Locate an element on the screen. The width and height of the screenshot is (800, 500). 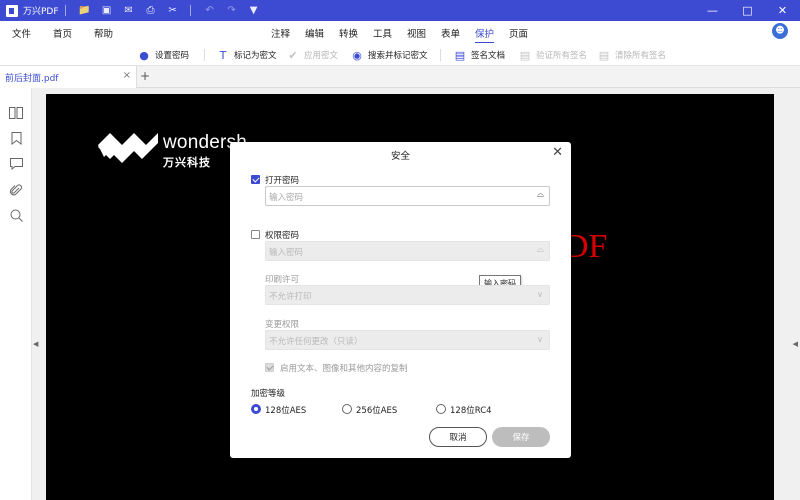
cancel-button: 取消 is located at coordinates (458, 437).